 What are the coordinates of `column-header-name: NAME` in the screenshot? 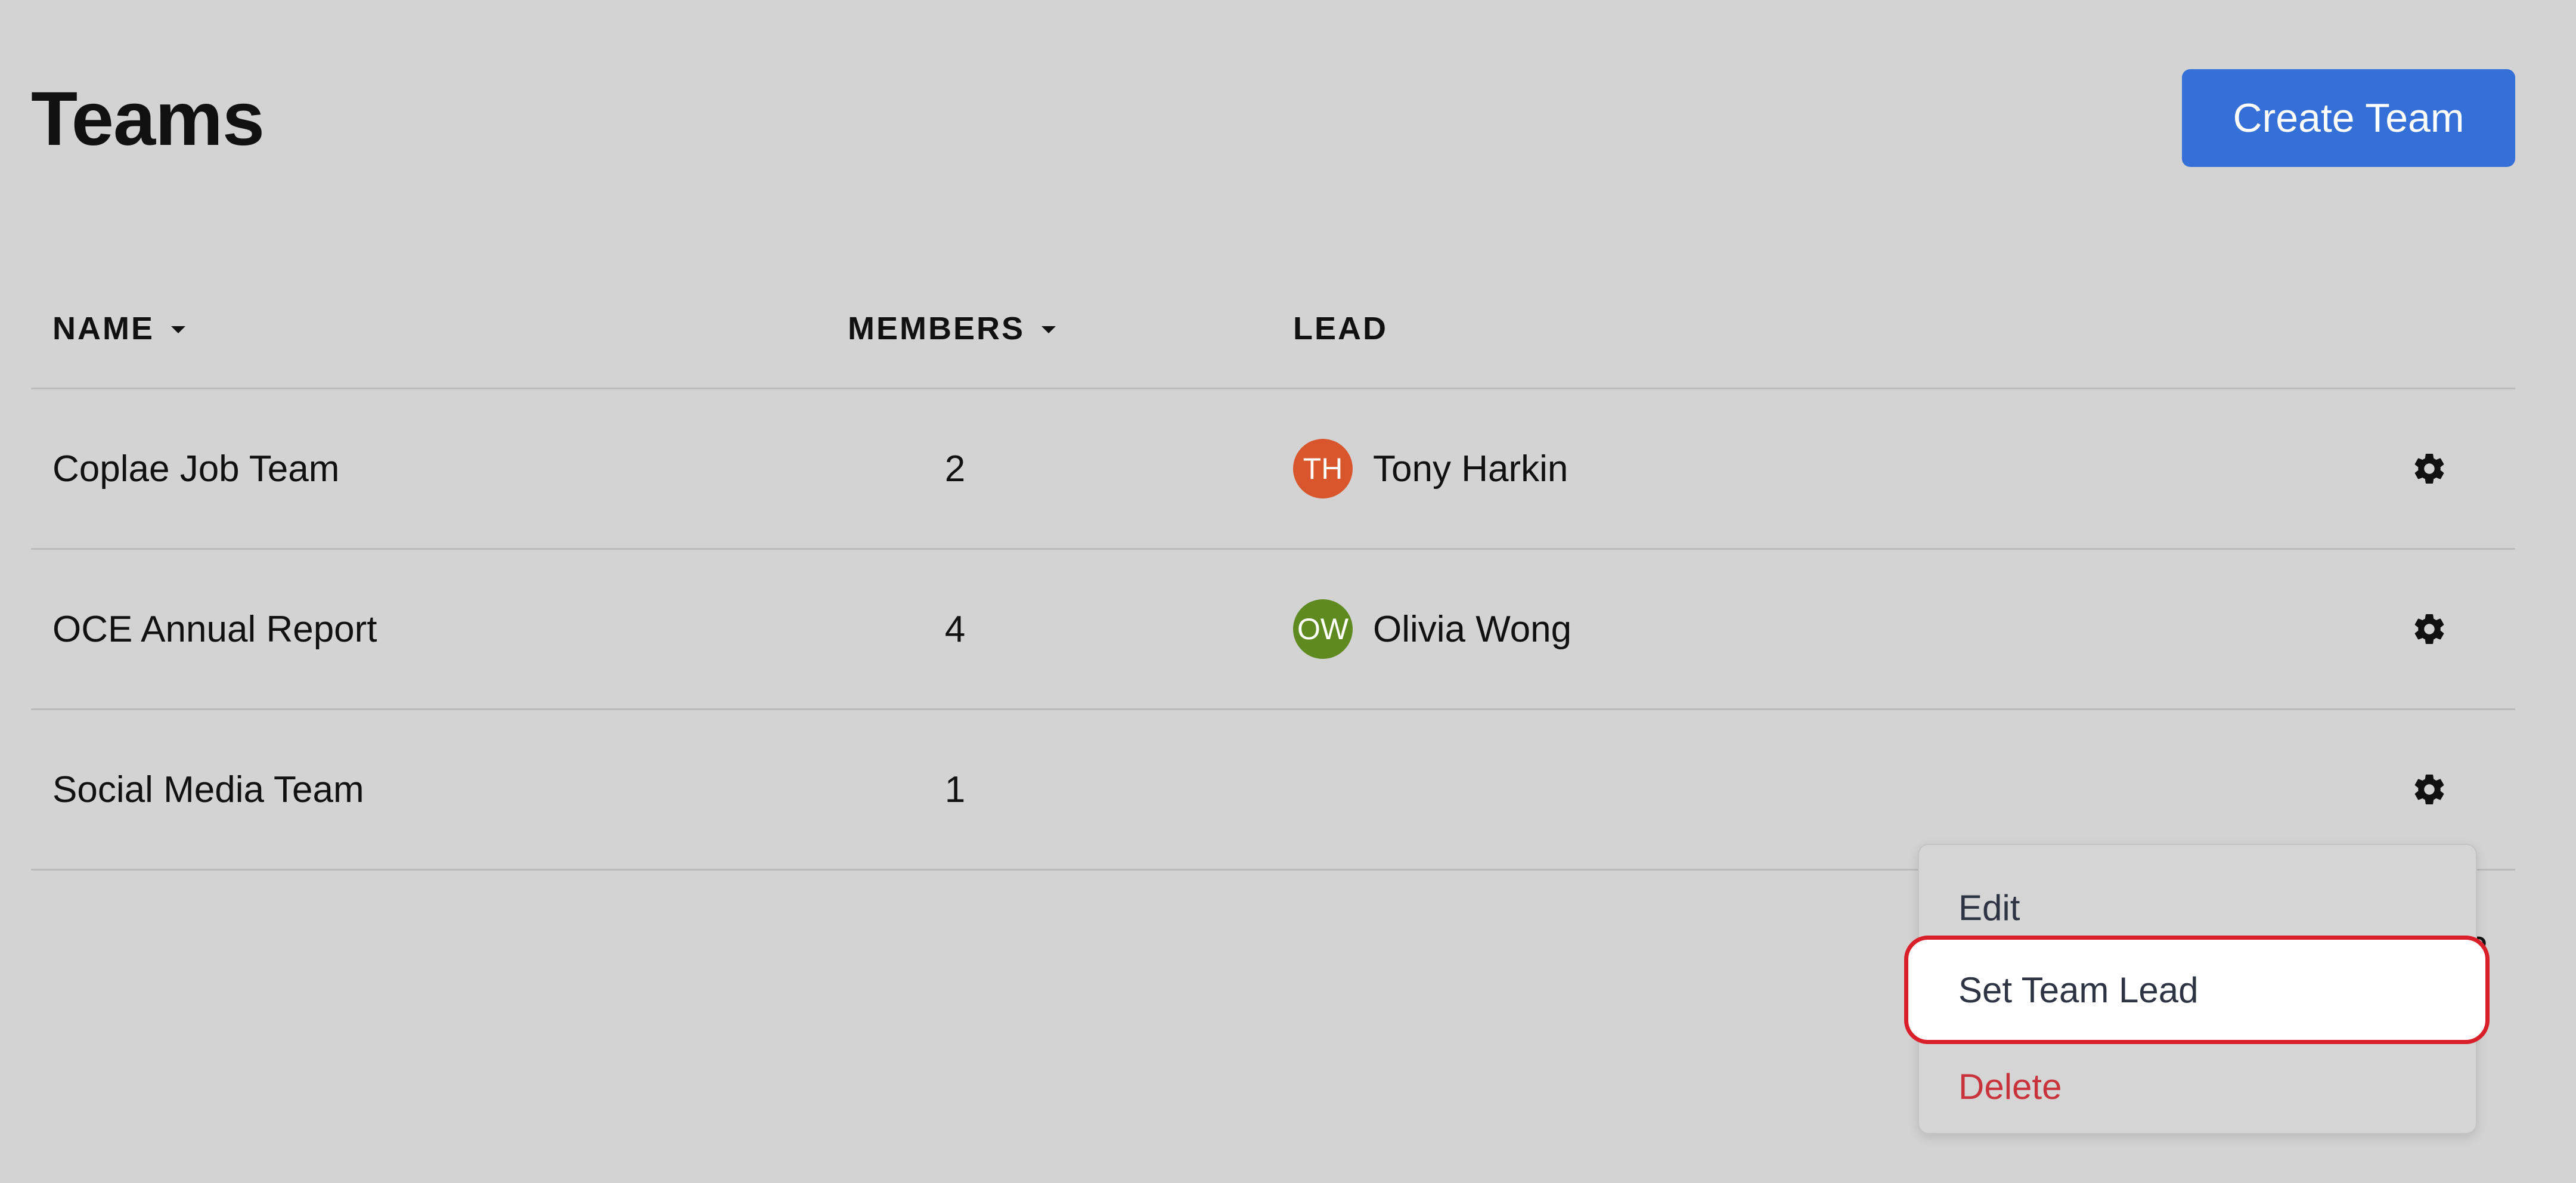 It's located at (118, 329).